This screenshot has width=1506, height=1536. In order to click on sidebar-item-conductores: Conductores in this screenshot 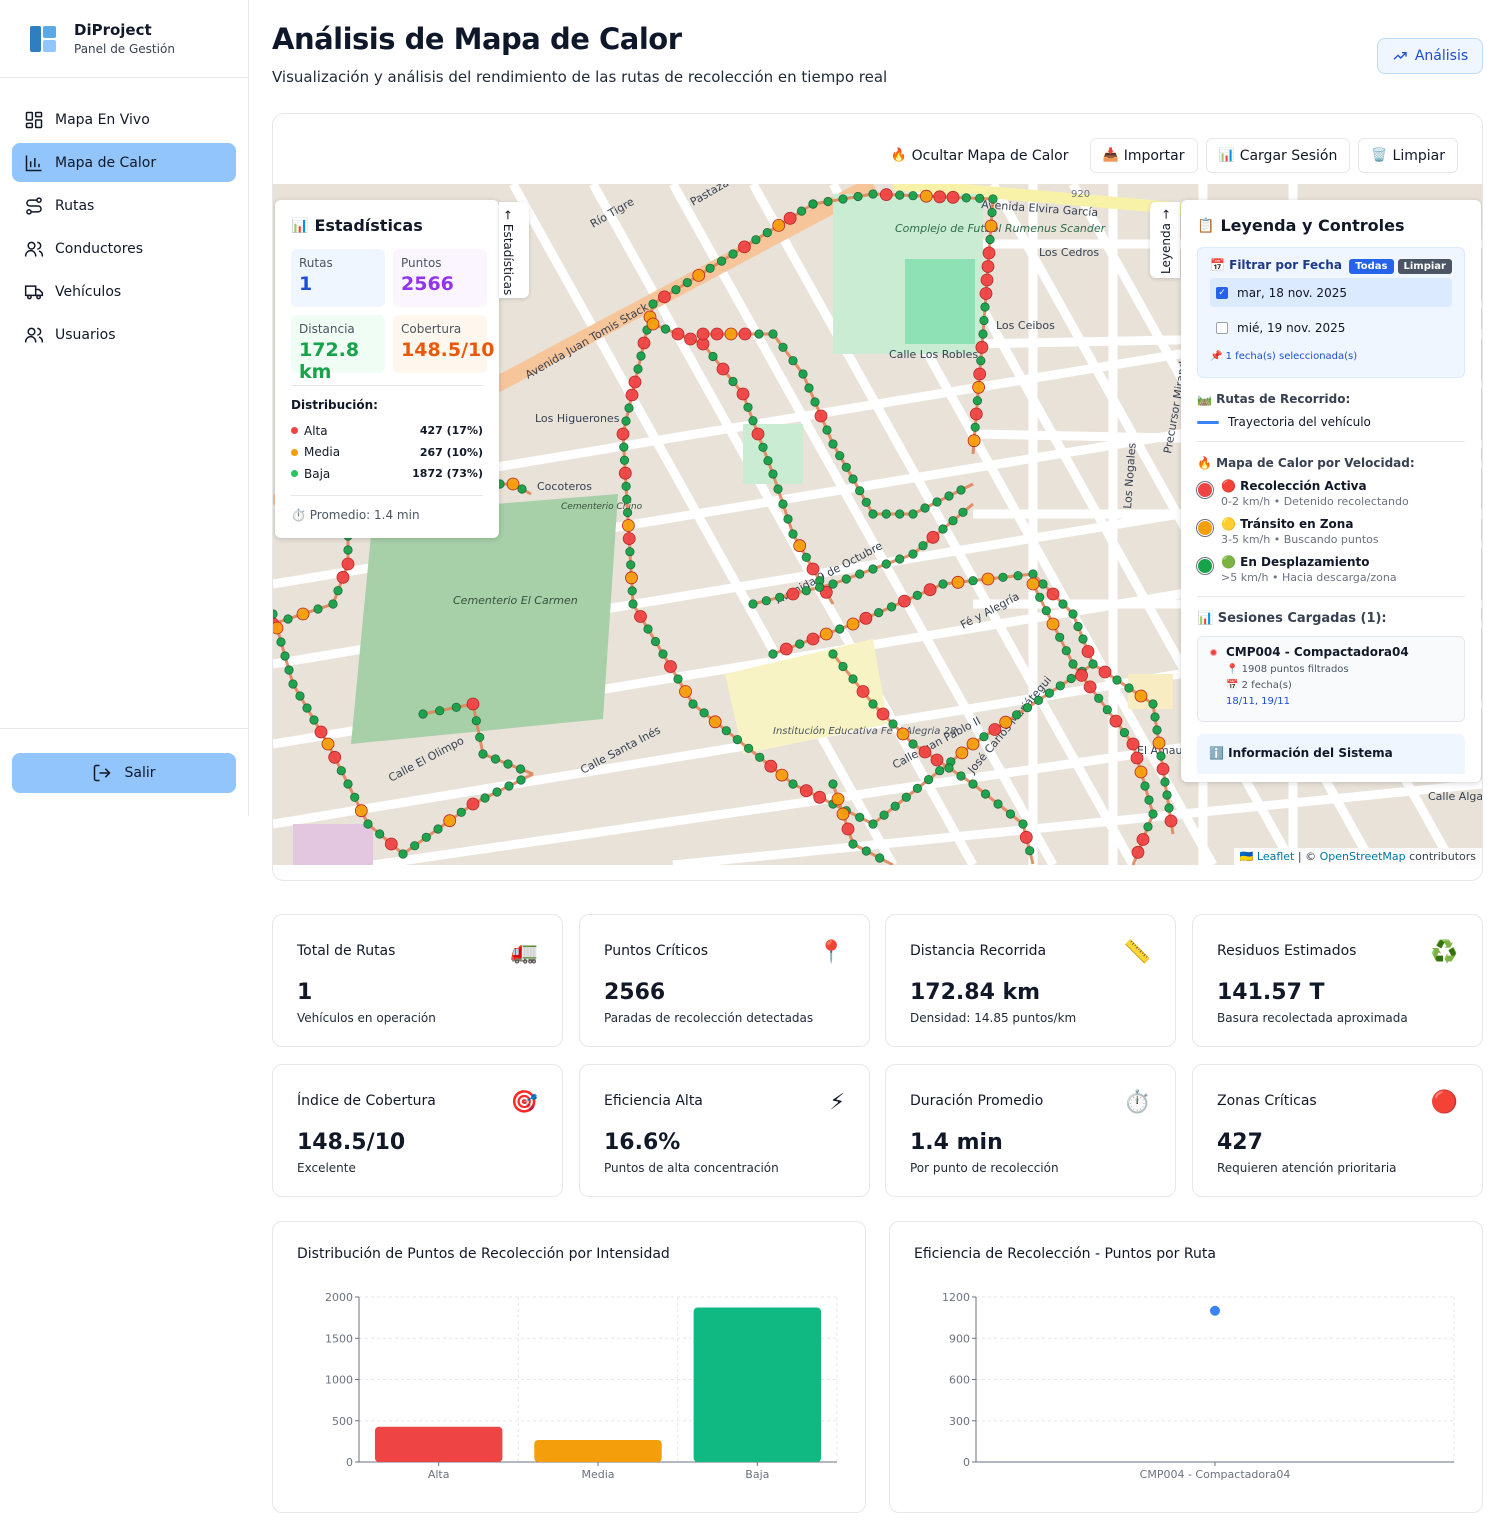, I will do `click(124, 248)`.